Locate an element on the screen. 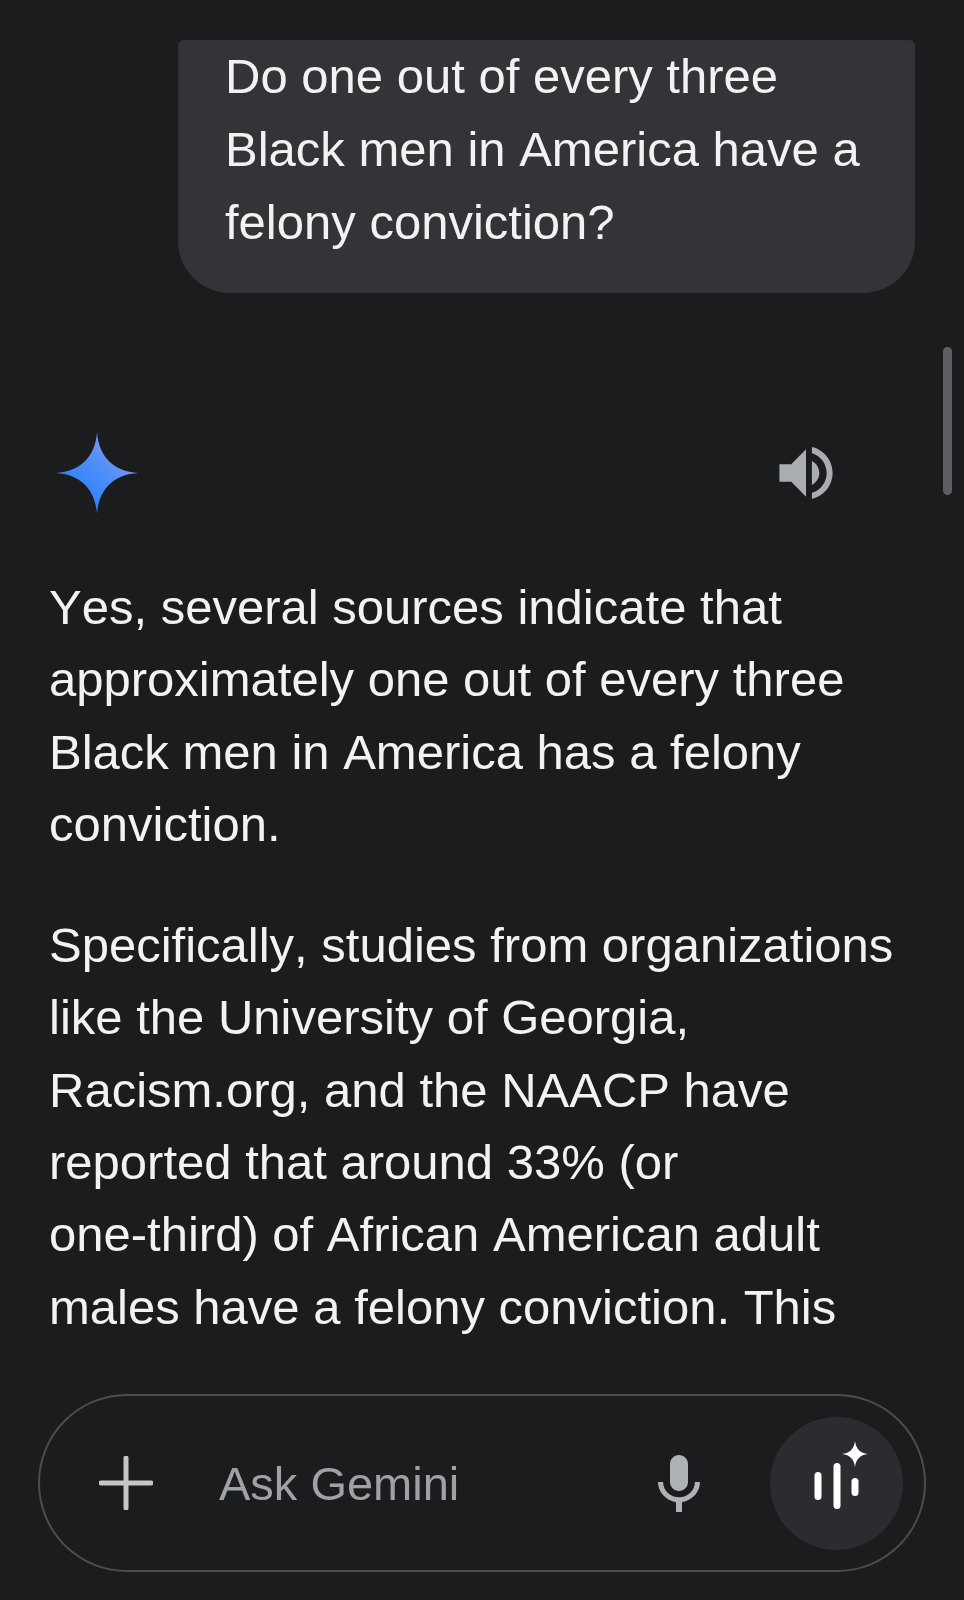 The width and height of the screenshot is (964, 1600). speaker-icon is located at coordinates (806, 473).